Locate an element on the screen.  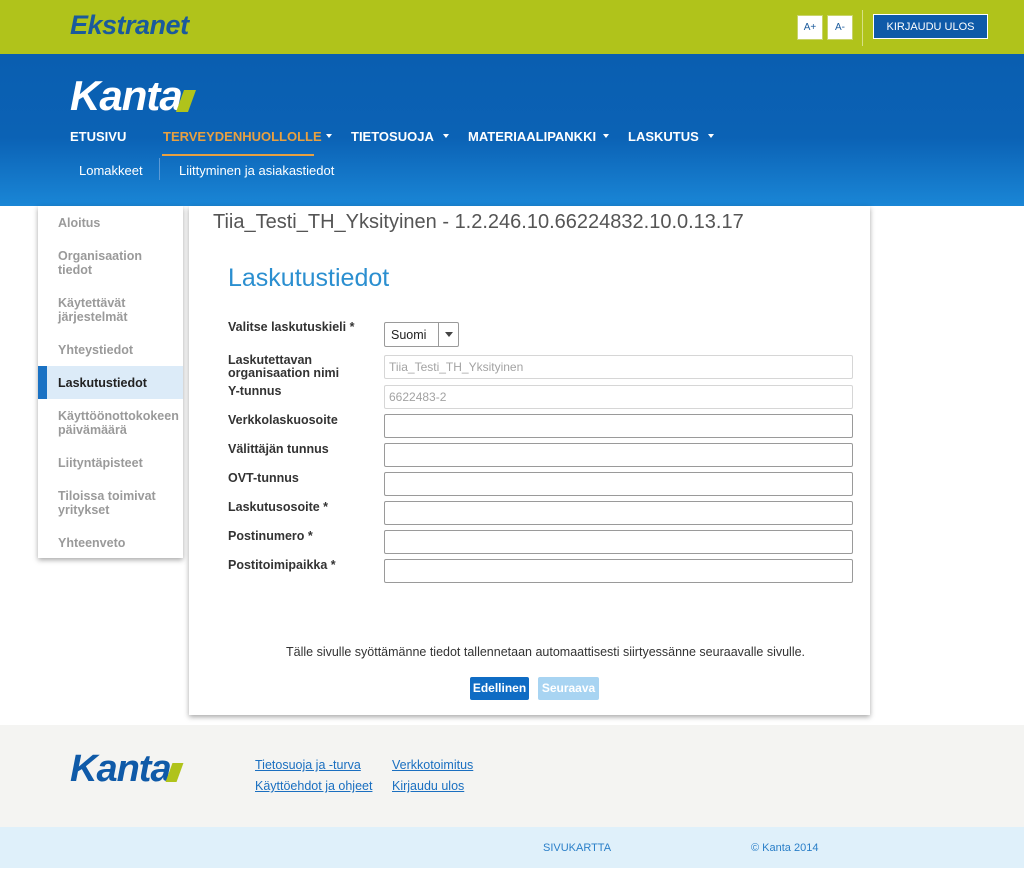
sidebar-item-liityntapisteet: Liityntäpisteet is located at coordinates (110, 463).